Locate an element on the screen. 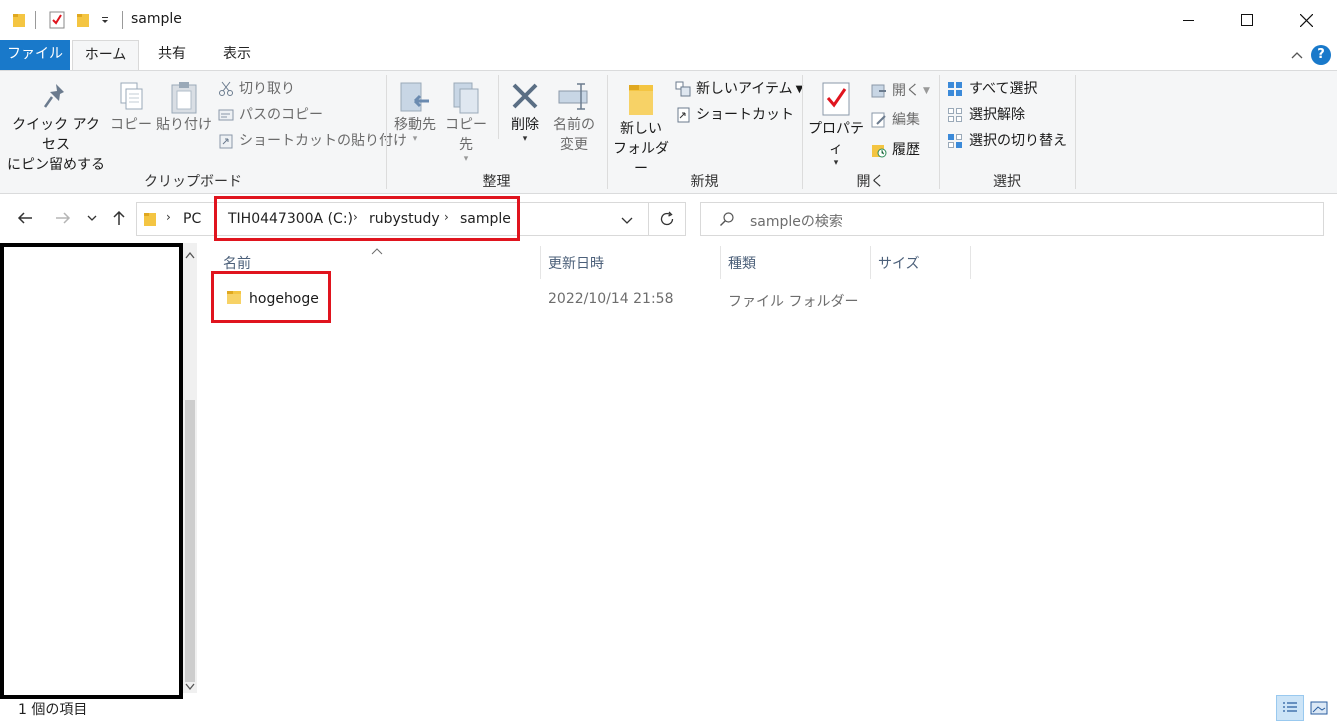 The height and width of the screenshot is (723, 1337). column-header-modified: 更新日時 is located at coordinates (576, 263).